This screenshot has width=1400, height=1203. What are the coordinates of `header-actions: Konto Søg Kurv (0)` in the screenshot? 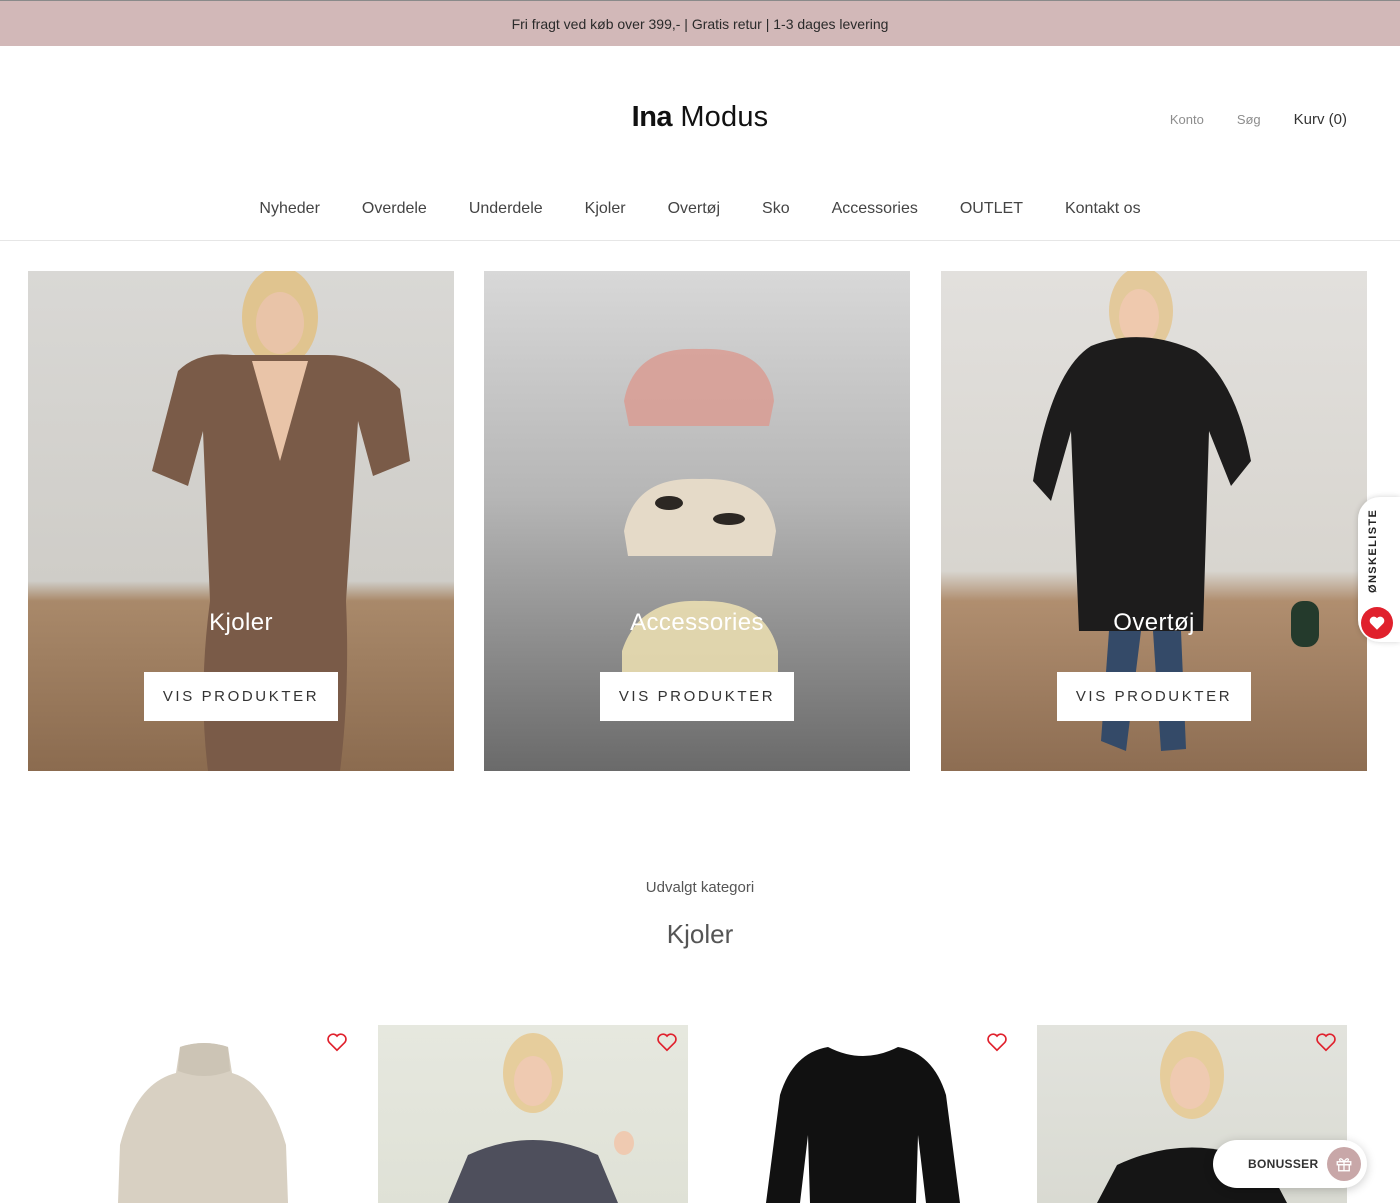 It's located at (1258, 119).